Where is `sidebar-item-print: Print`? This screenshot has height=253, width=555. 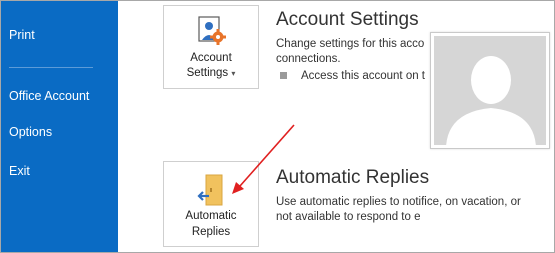 sidebar-item-print: Print is located at coordinates (59, 35).